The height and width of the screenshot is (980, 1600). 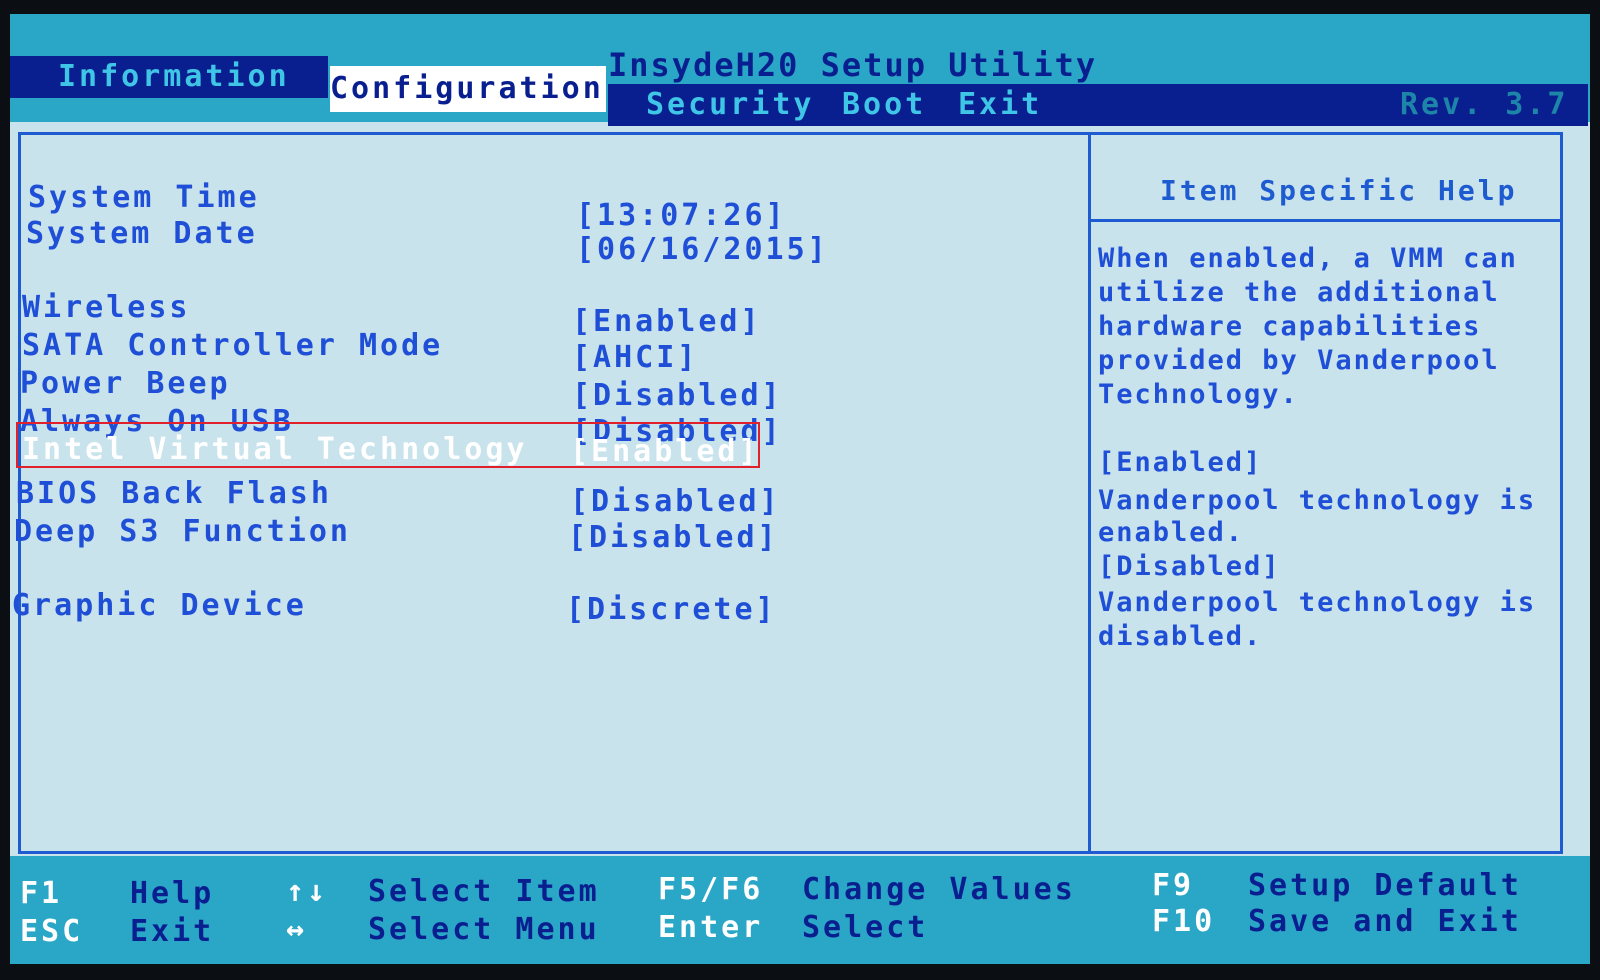 What do you see at coordinates (711, 927) in the screenshot?
I see `key-enter: Enter` at bounding box center [711, 927].